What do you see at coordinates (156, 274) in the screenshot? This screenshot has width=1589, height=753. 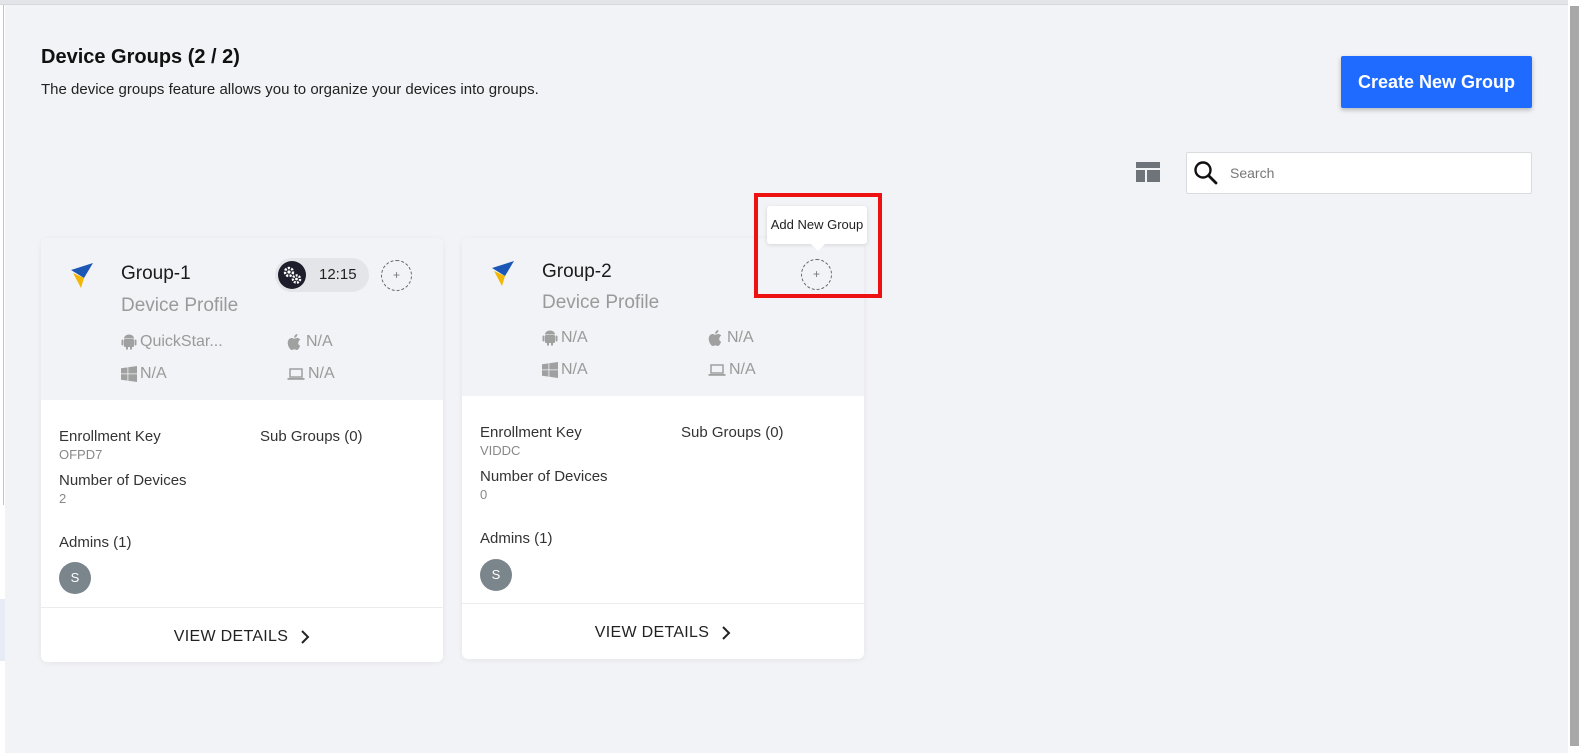 I see `group-name: Group-1` at bounding box center [156, 274].